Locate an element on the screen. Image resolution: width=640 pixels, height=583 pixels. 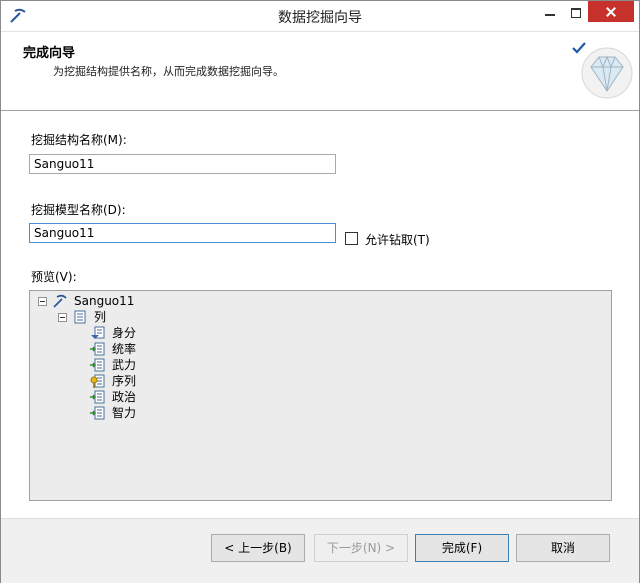
structure-name-label: 挖掘结构名称(M): is located at coordinates (79, 140).